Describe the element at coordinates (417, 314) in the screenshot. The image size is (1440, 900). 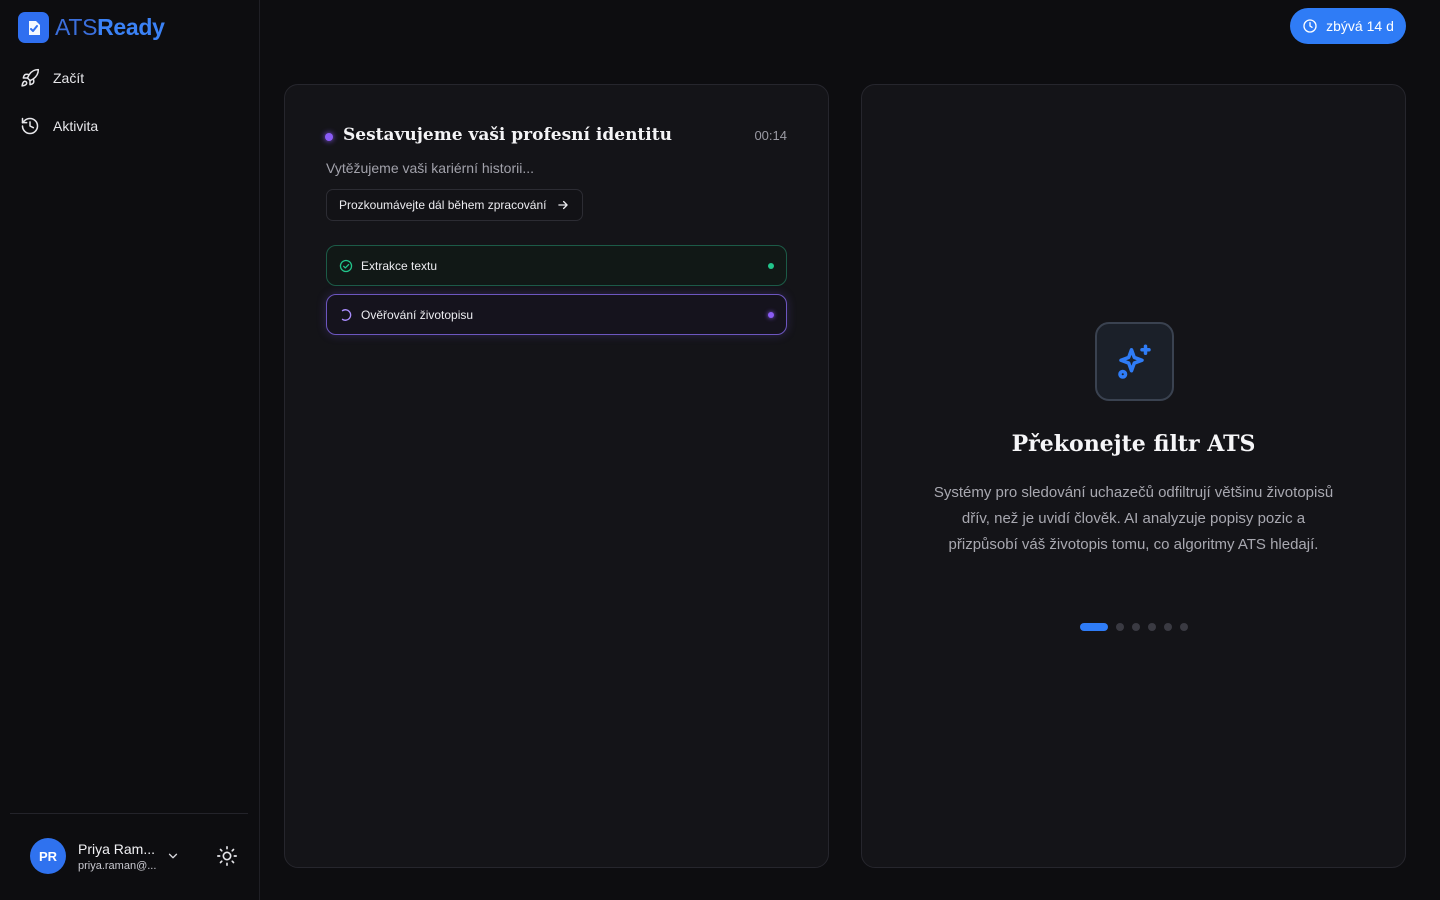
I see `step-label: Ověřování životopisu` at that location.